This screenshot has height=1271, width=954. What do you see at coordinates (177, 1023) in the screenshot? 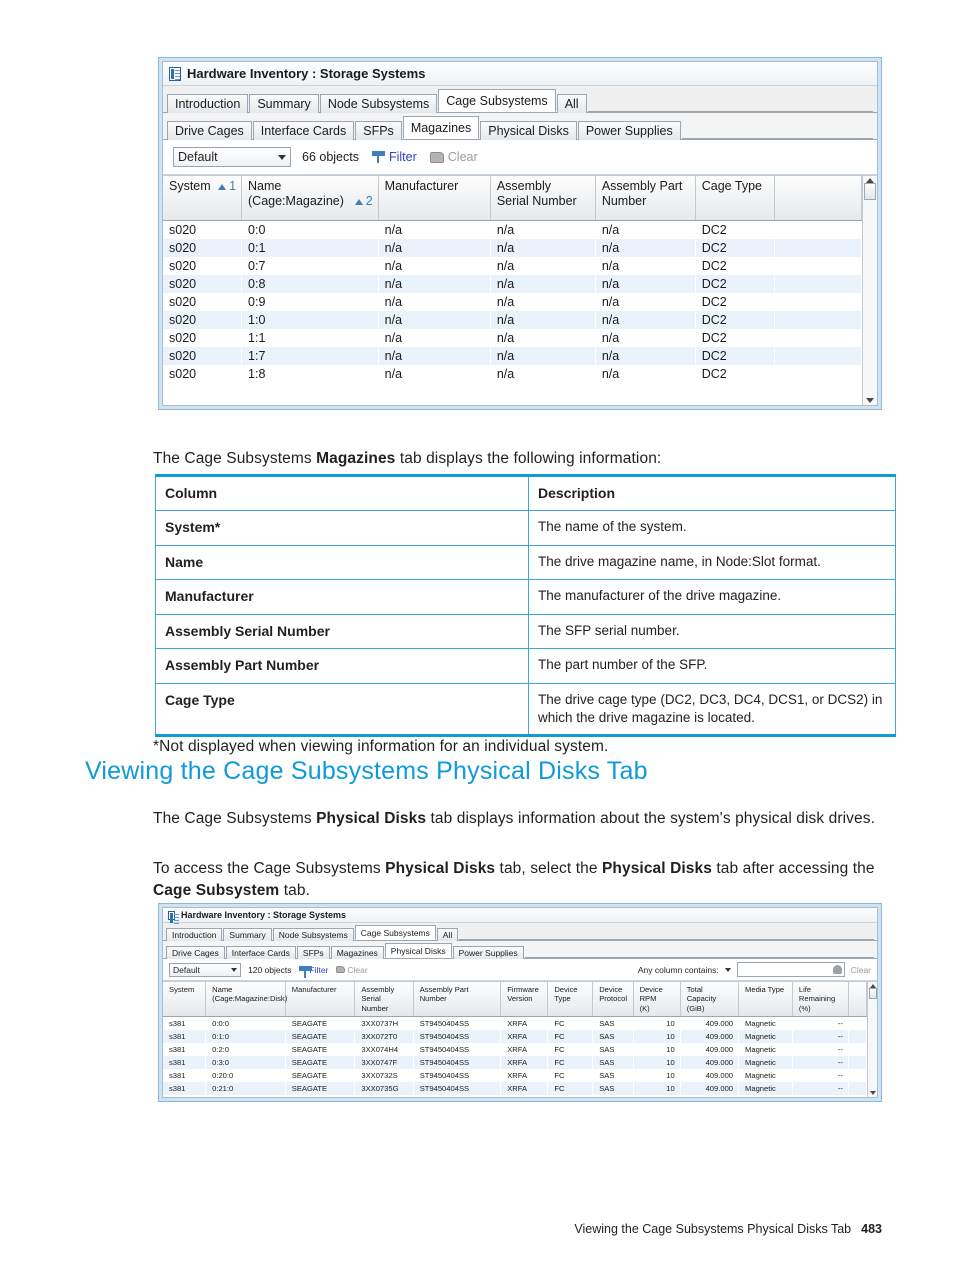
I see `table-cell: s381` at bounding box center [177, 1023].